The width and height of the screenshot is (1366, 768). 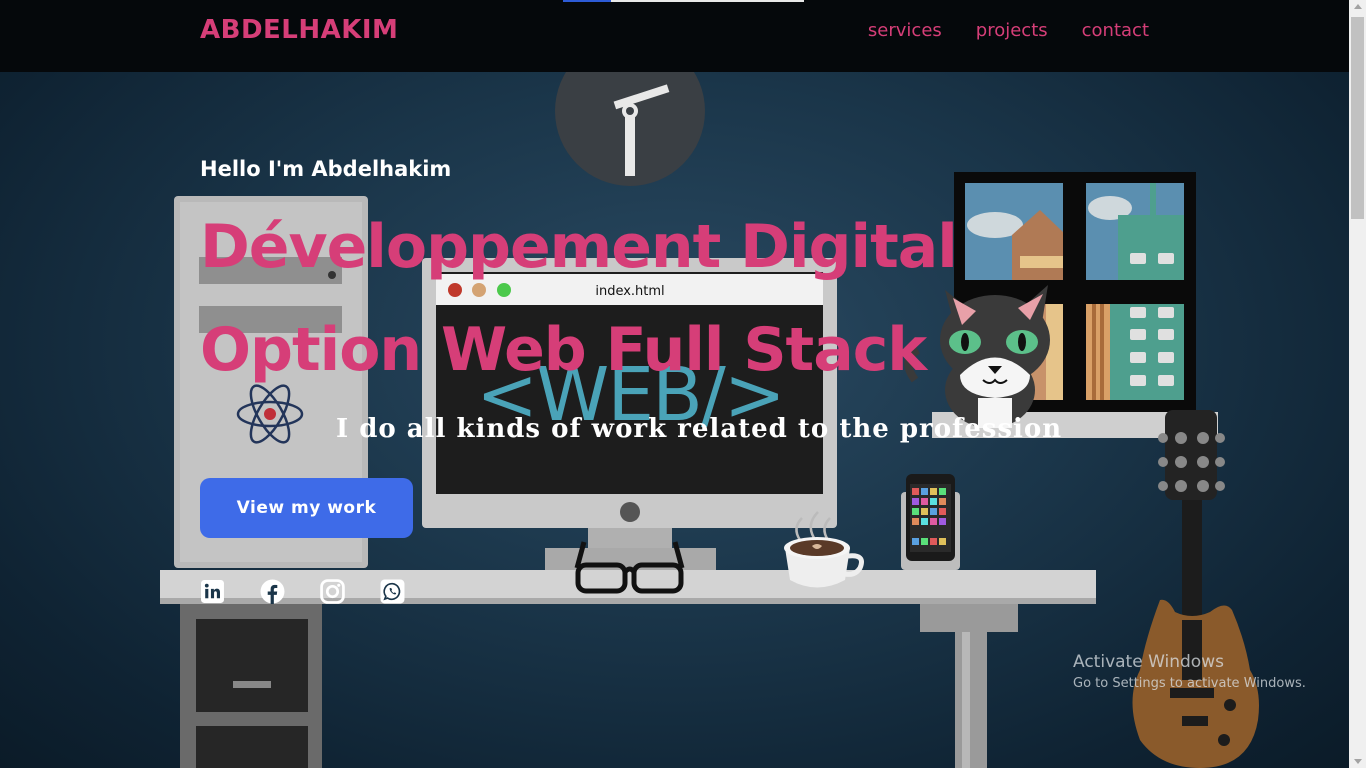 I want to click on scroll-progress-fill, so click(x=587, y=1).